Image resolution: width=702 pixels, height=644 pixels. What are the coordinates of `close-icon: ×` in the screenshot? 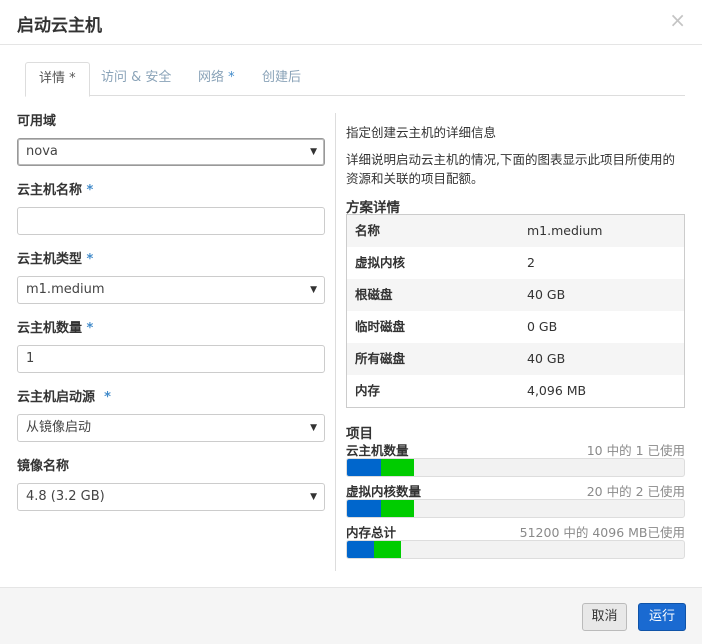 It's located at (677, 20).